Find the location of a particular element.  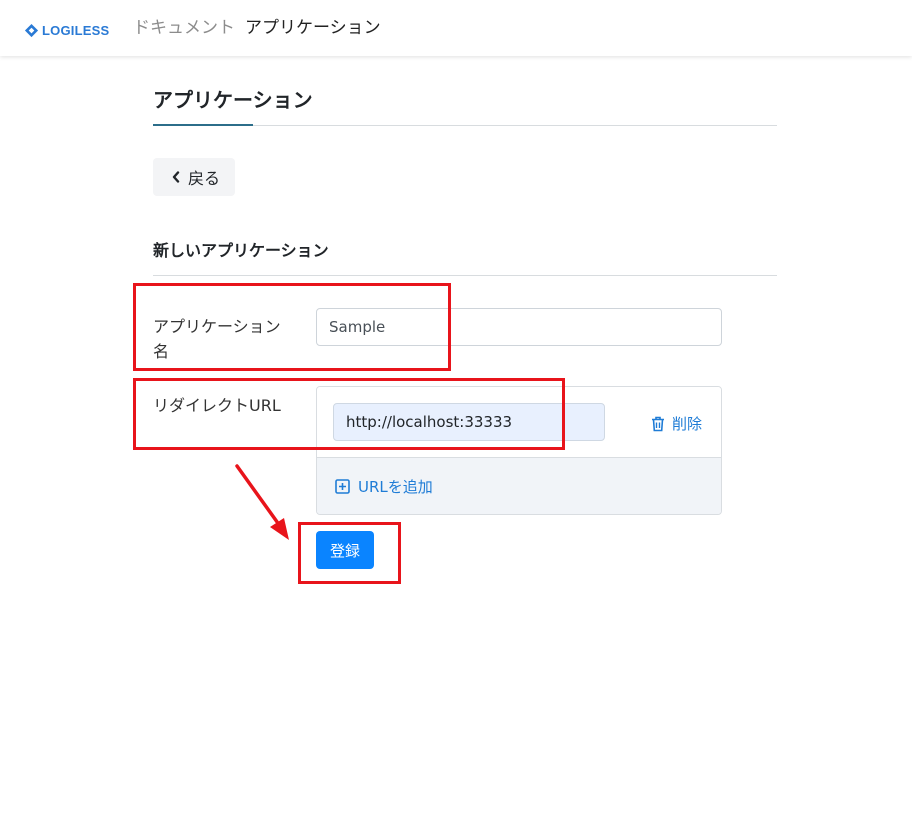

back-button: 戻る is located at coordinates (194, 177).